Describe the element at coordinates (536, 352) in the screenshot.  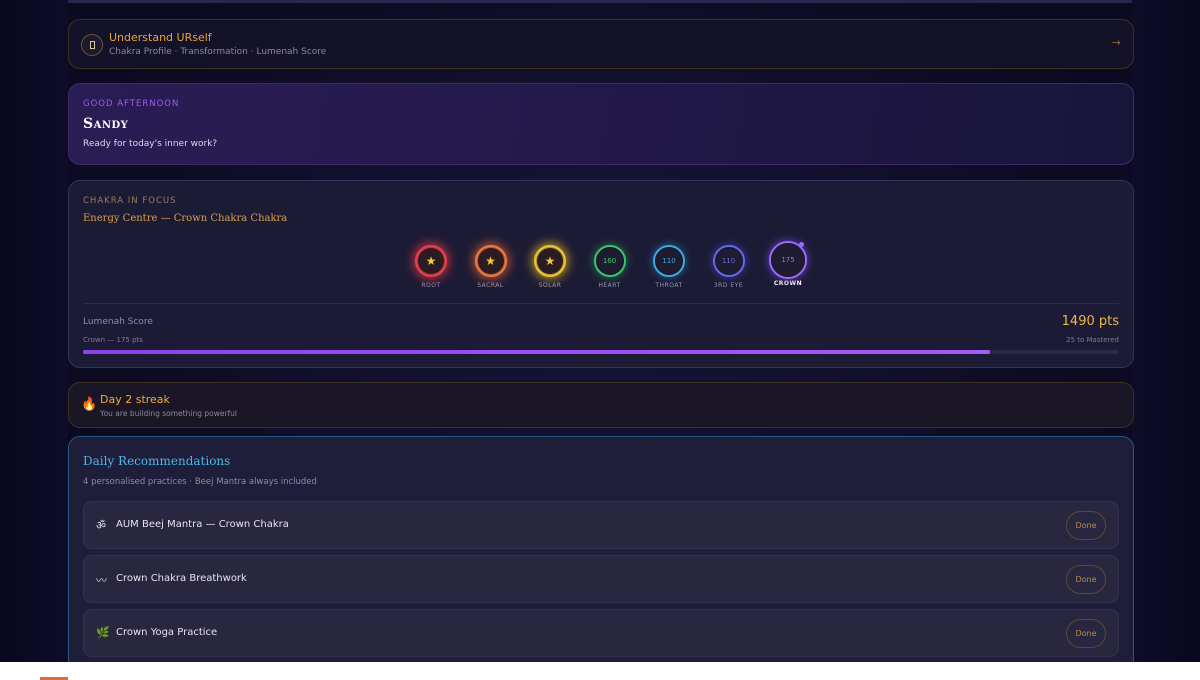
I see `progress-fill` at that location.